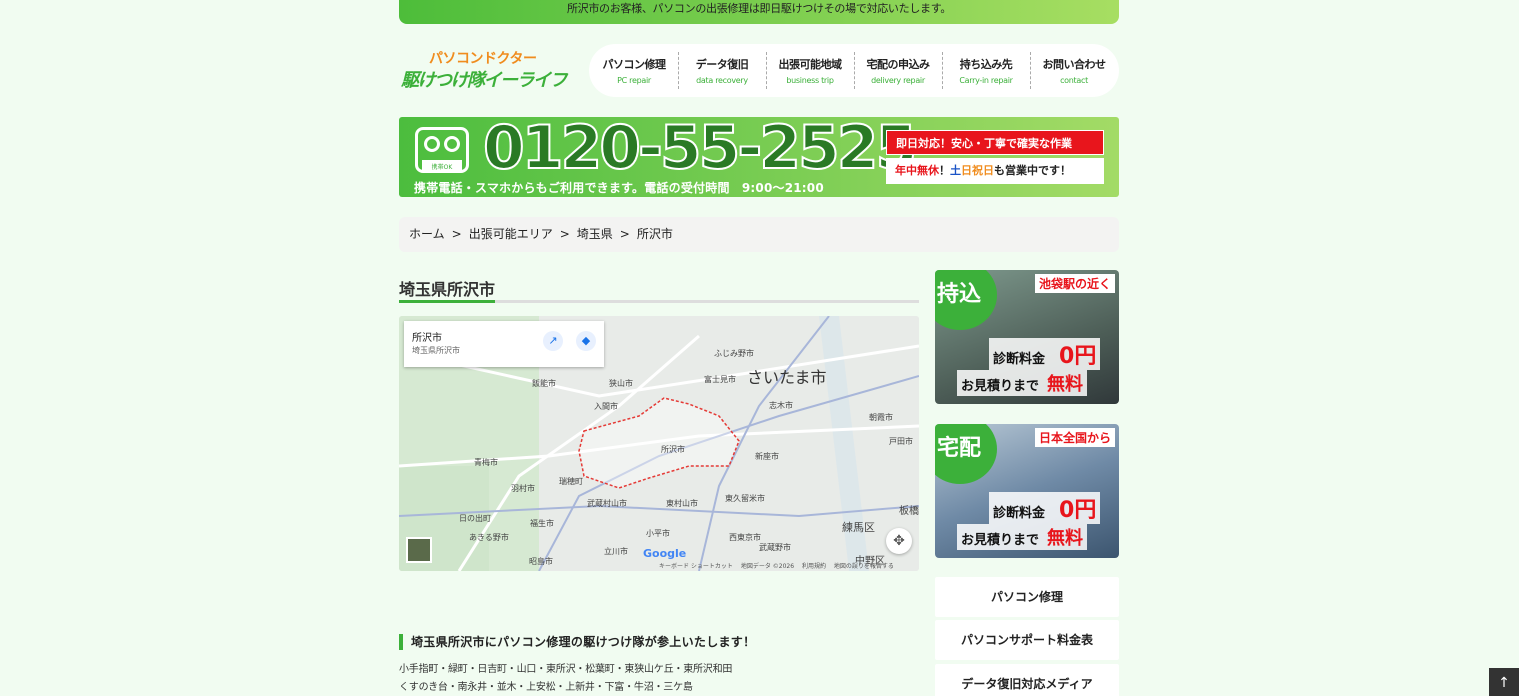 This screenshot has width=1519, height=696. What do you see at coordinates (787, 377) in the screenshot?
I see `map-city-label: さいたま市` at bounding box center [787, 377].